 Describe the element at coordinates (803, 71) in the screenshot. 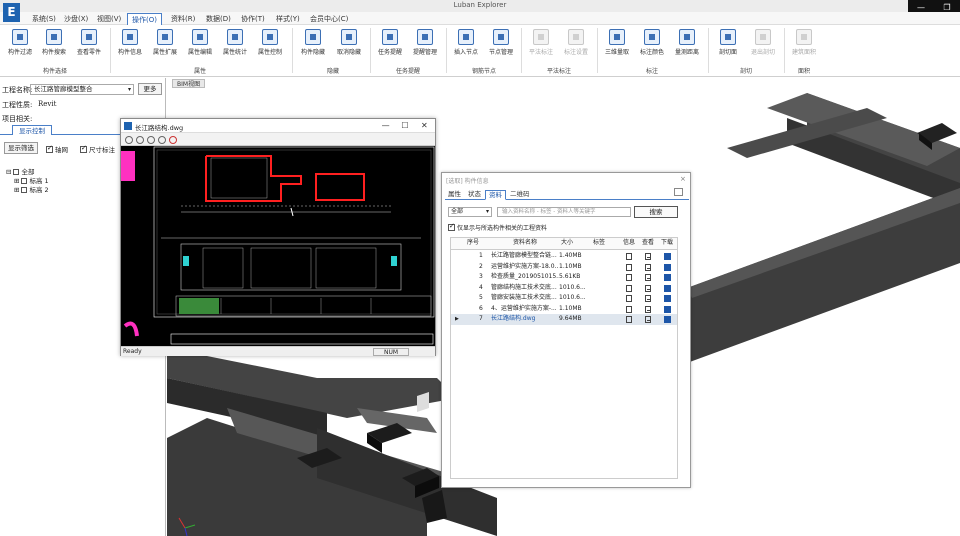

I see `group-label-area: 面积` at that location.